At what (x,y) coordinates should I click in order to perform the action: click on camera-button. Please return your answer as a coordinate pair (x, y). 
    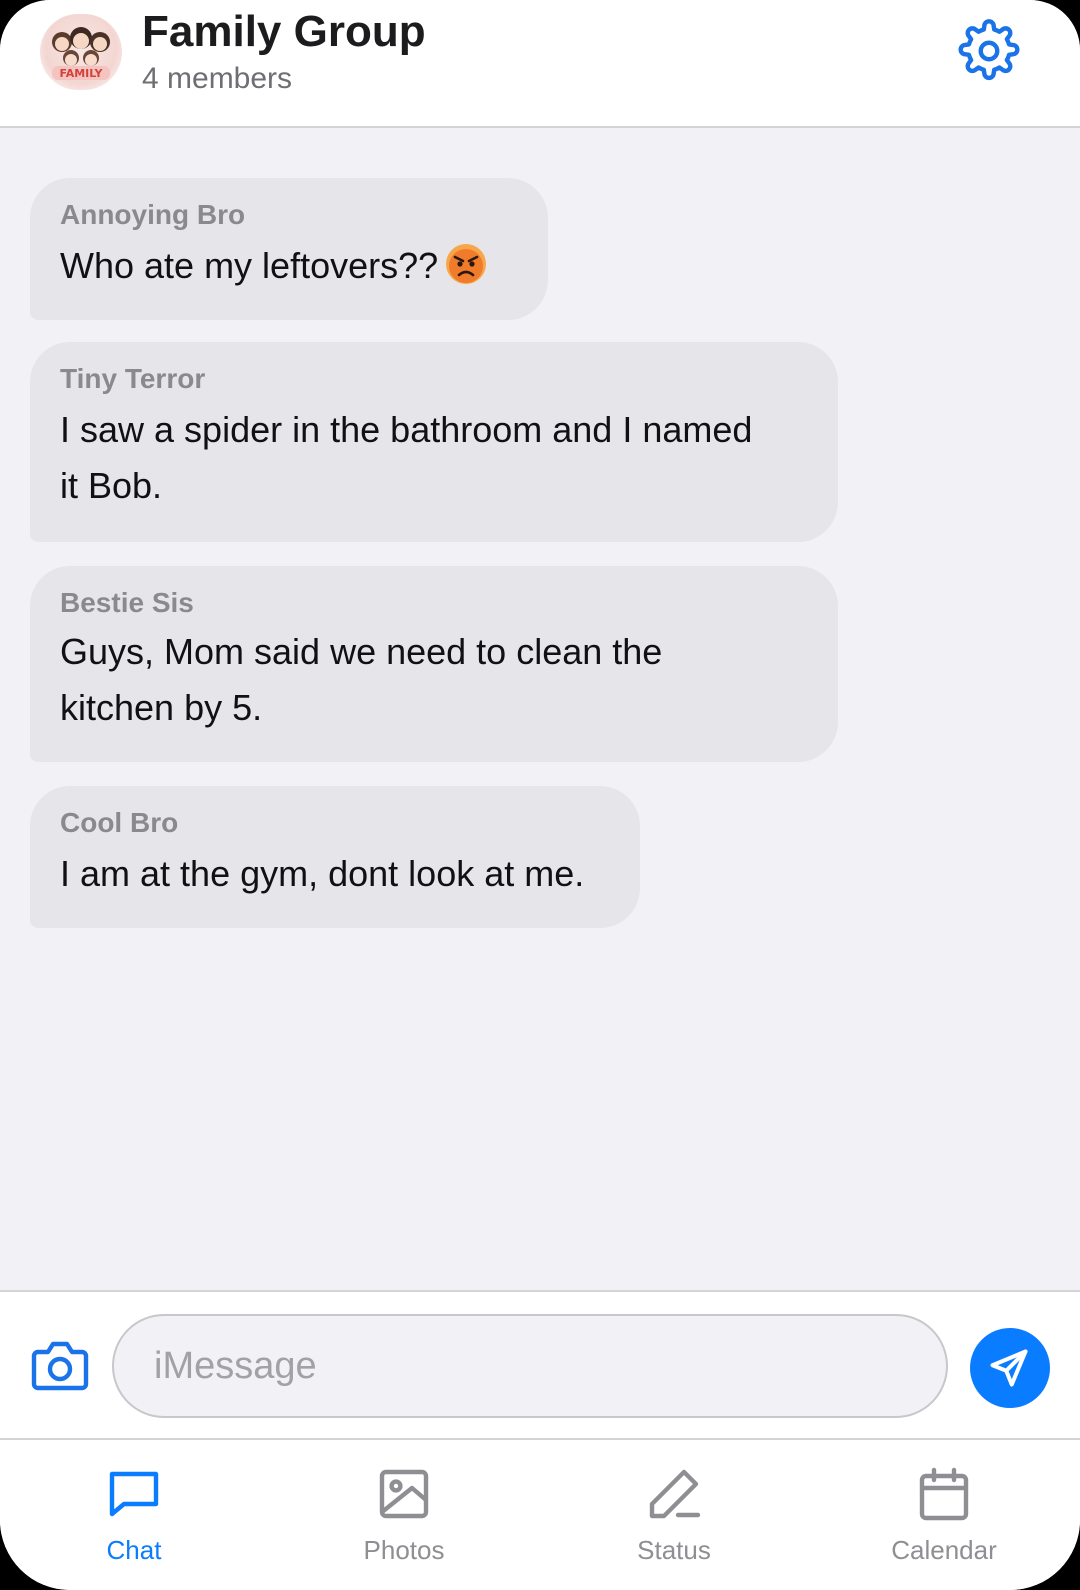
    Looking at the image, I should click on (60, 1366).